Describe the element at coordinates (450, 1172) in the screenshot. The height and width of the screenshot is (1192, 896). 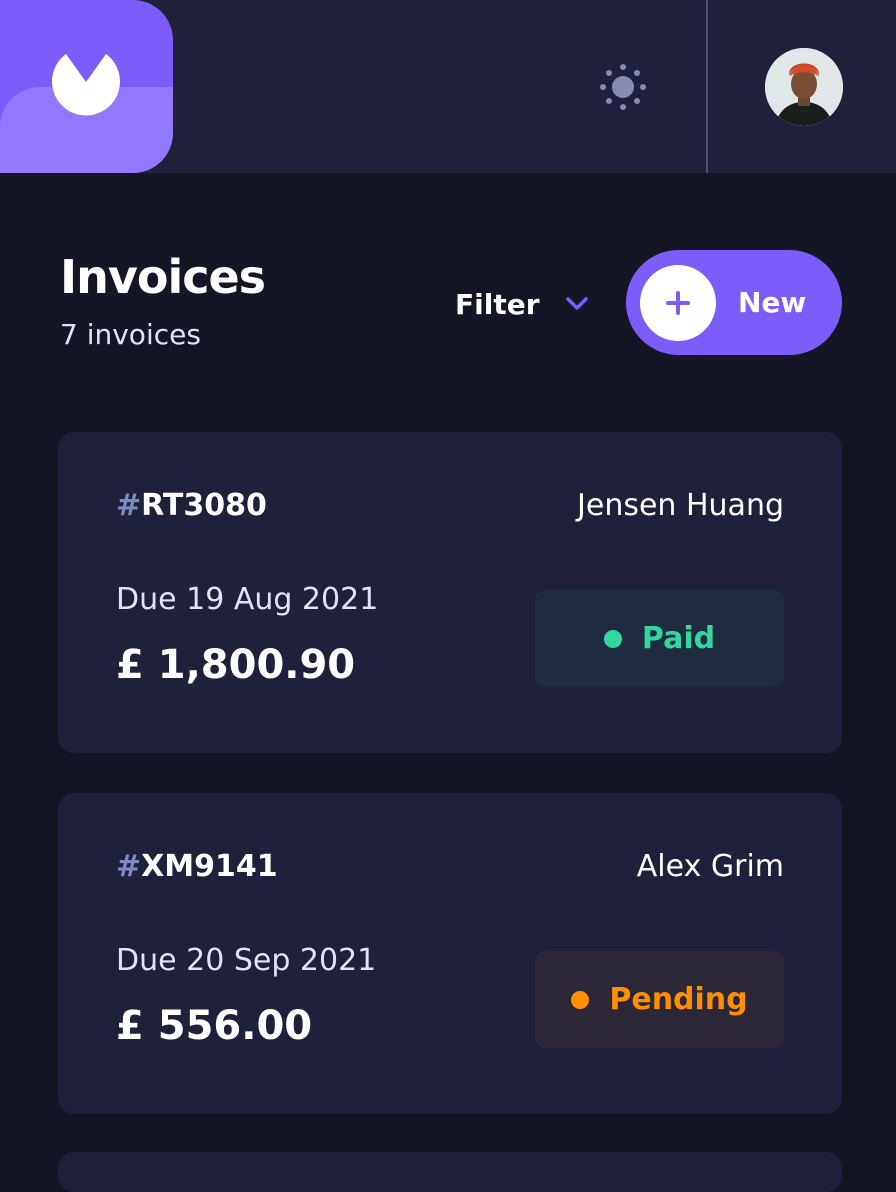
I see `invoice-card` at that location.